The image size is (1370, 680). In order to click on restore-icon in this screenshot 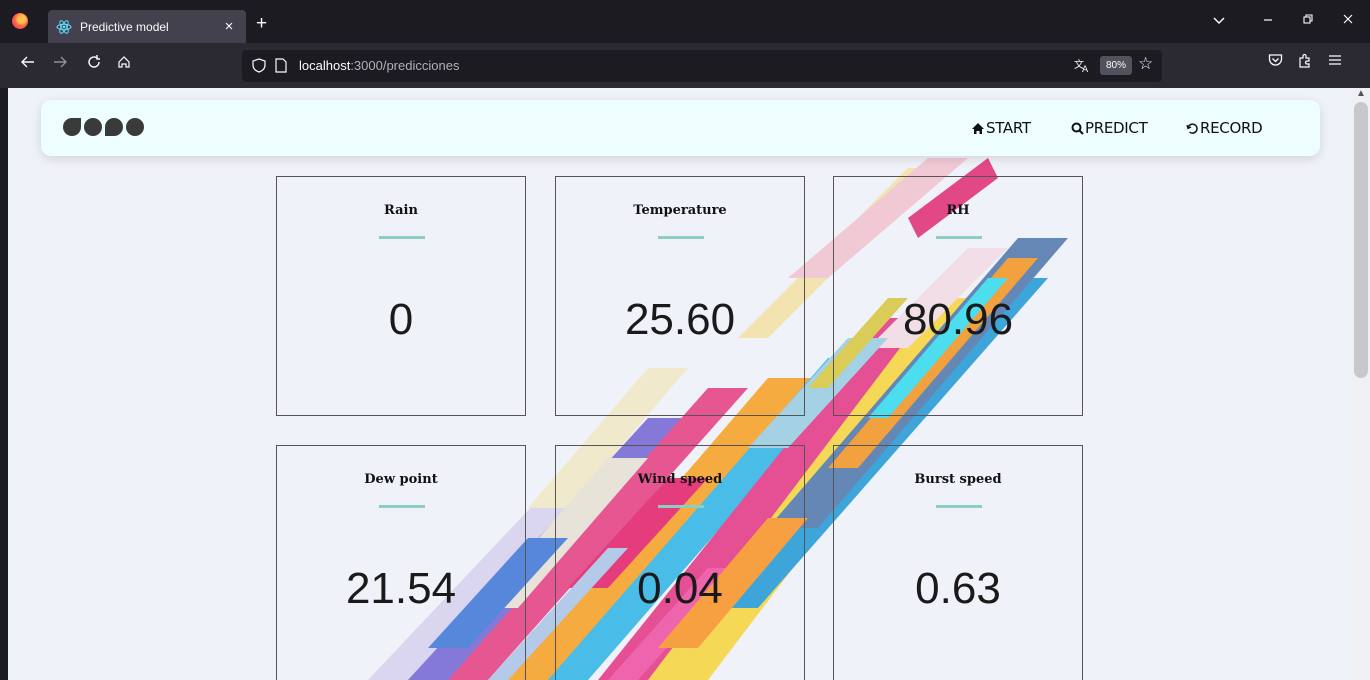, I will do `click(1308, 20)`.